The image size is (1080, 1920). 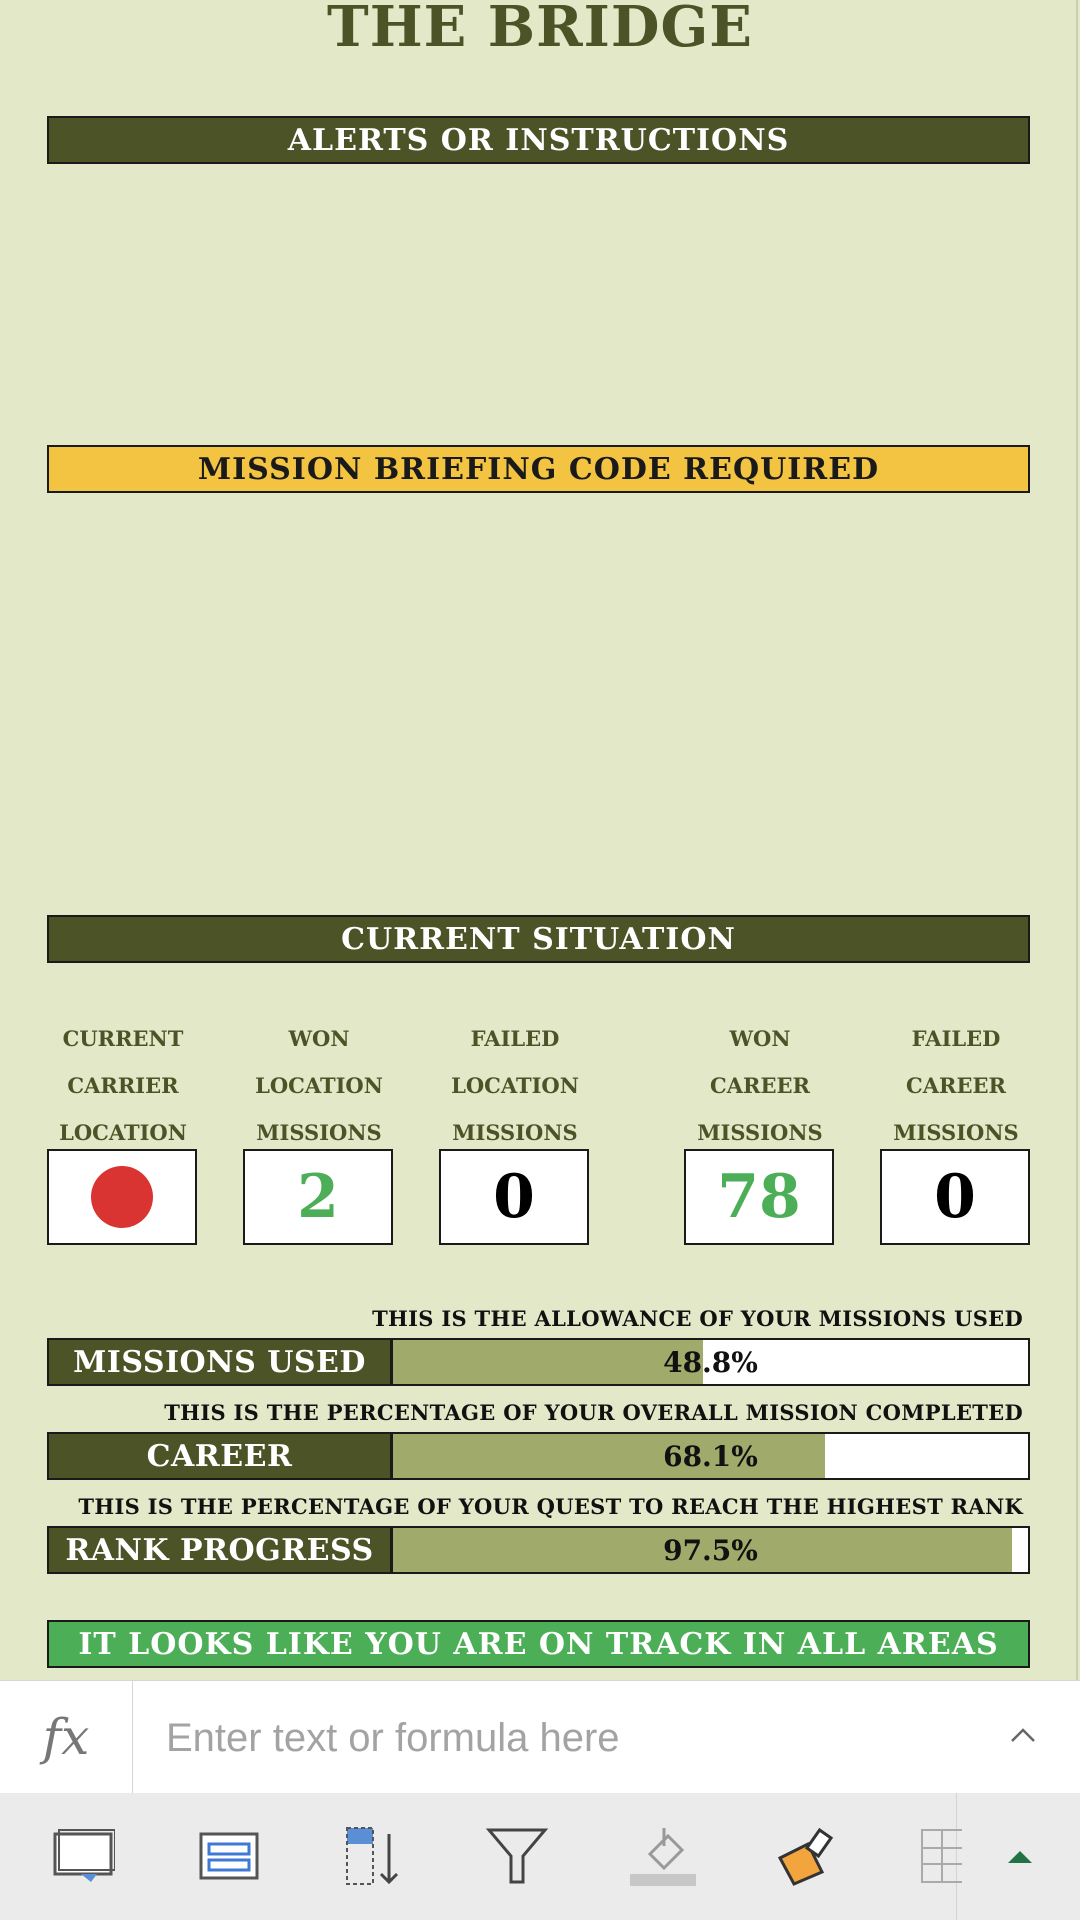 I want to click on red-dot-icon, so click(x=122, y=1197).